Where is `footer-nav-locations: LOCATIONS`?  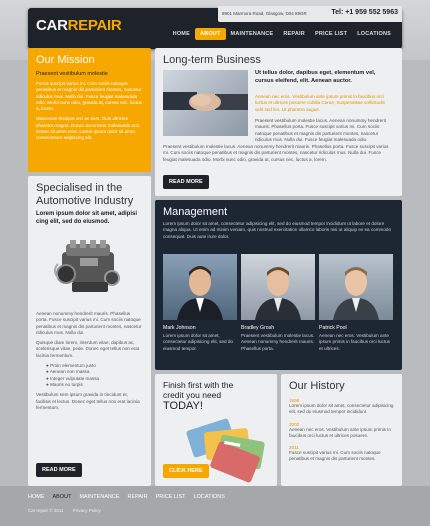 footer-nav-locations: LOCATIONS is located at coordinates (209, 497).